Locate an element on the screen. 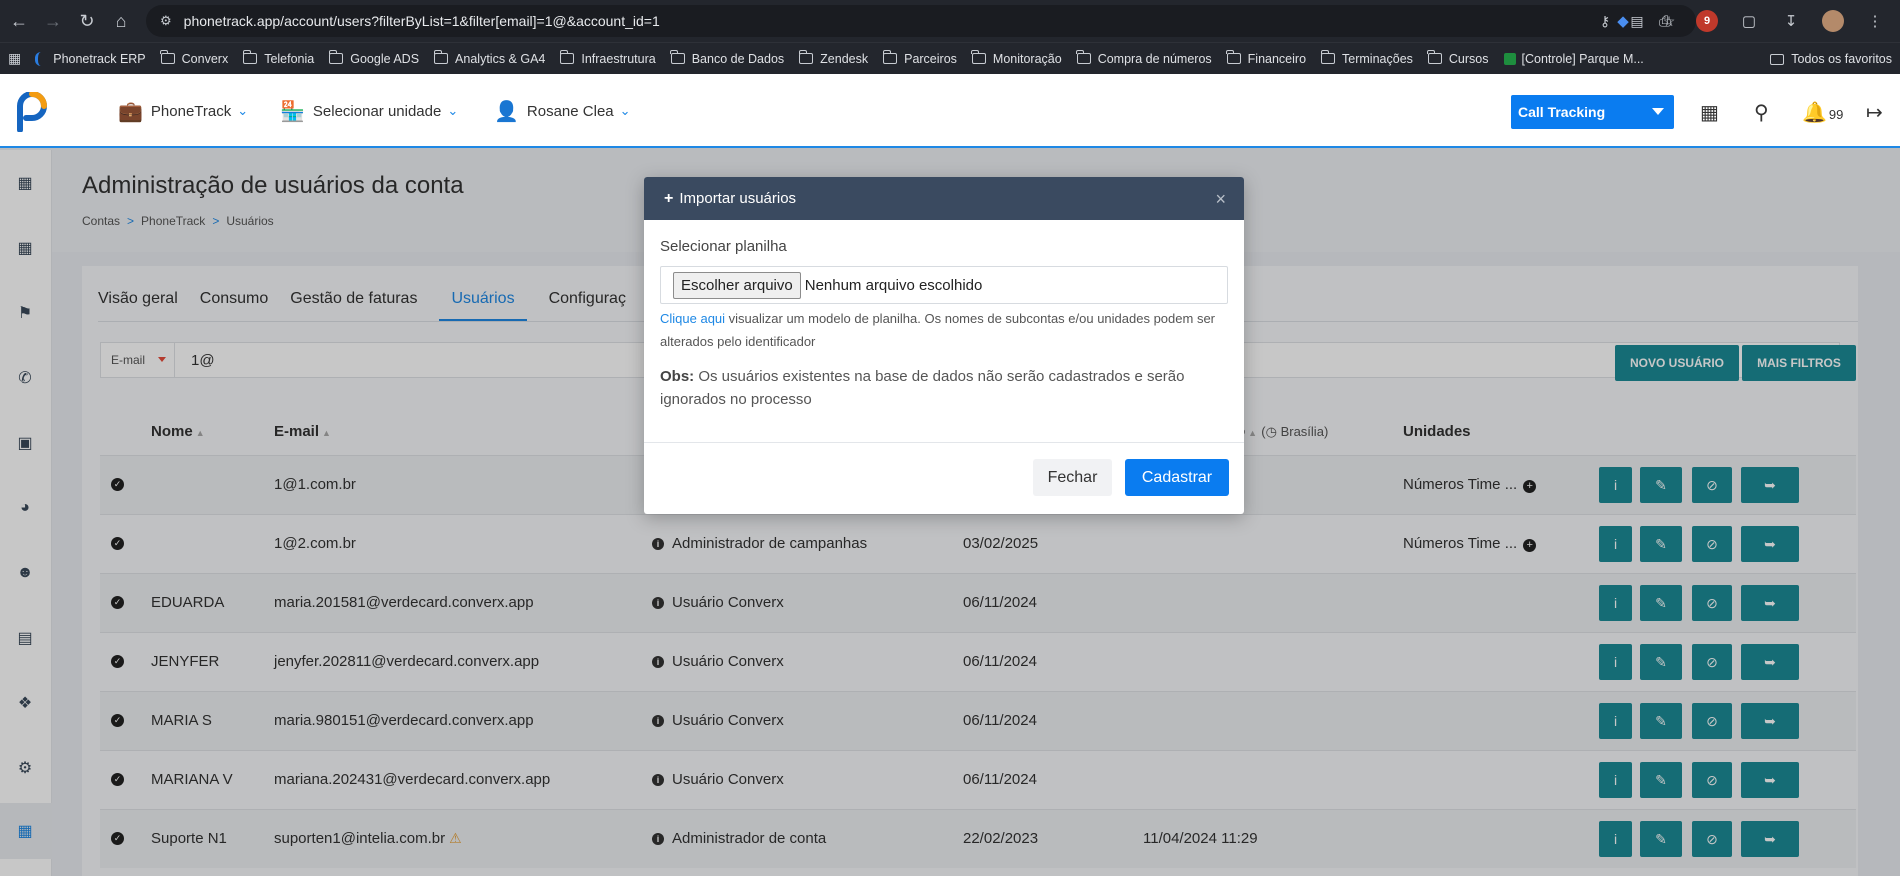  apps-icon: ▦ is located at coordinates (14, 58).